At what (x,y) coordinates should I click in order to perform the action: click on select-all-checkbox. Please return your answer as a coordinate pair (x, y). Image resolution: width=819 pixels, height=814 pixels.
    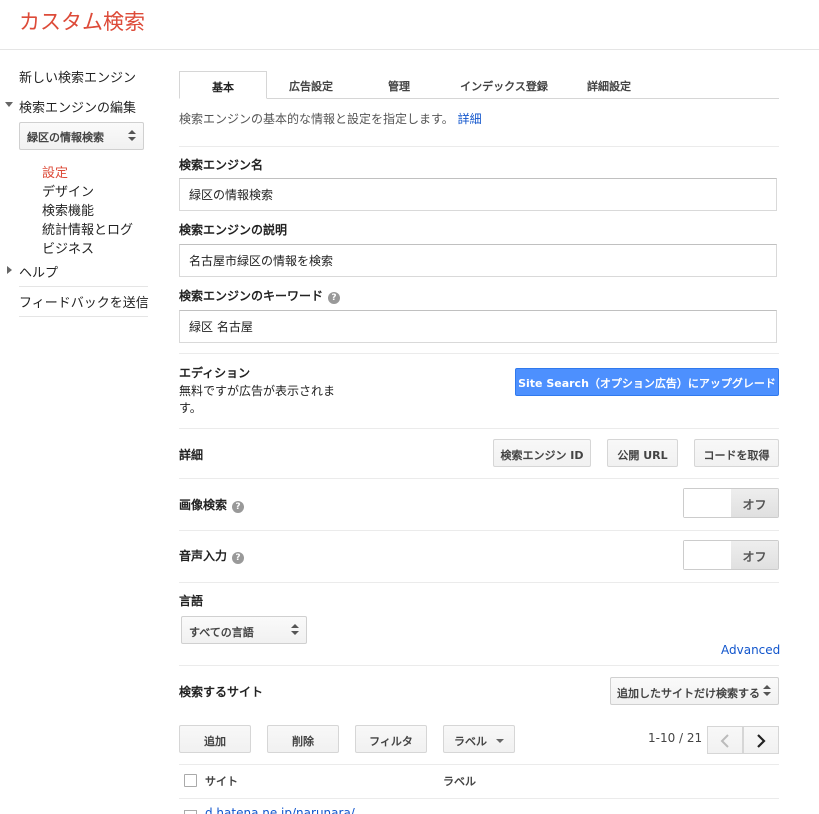
    Looking at the image, I should click on (190, 780).